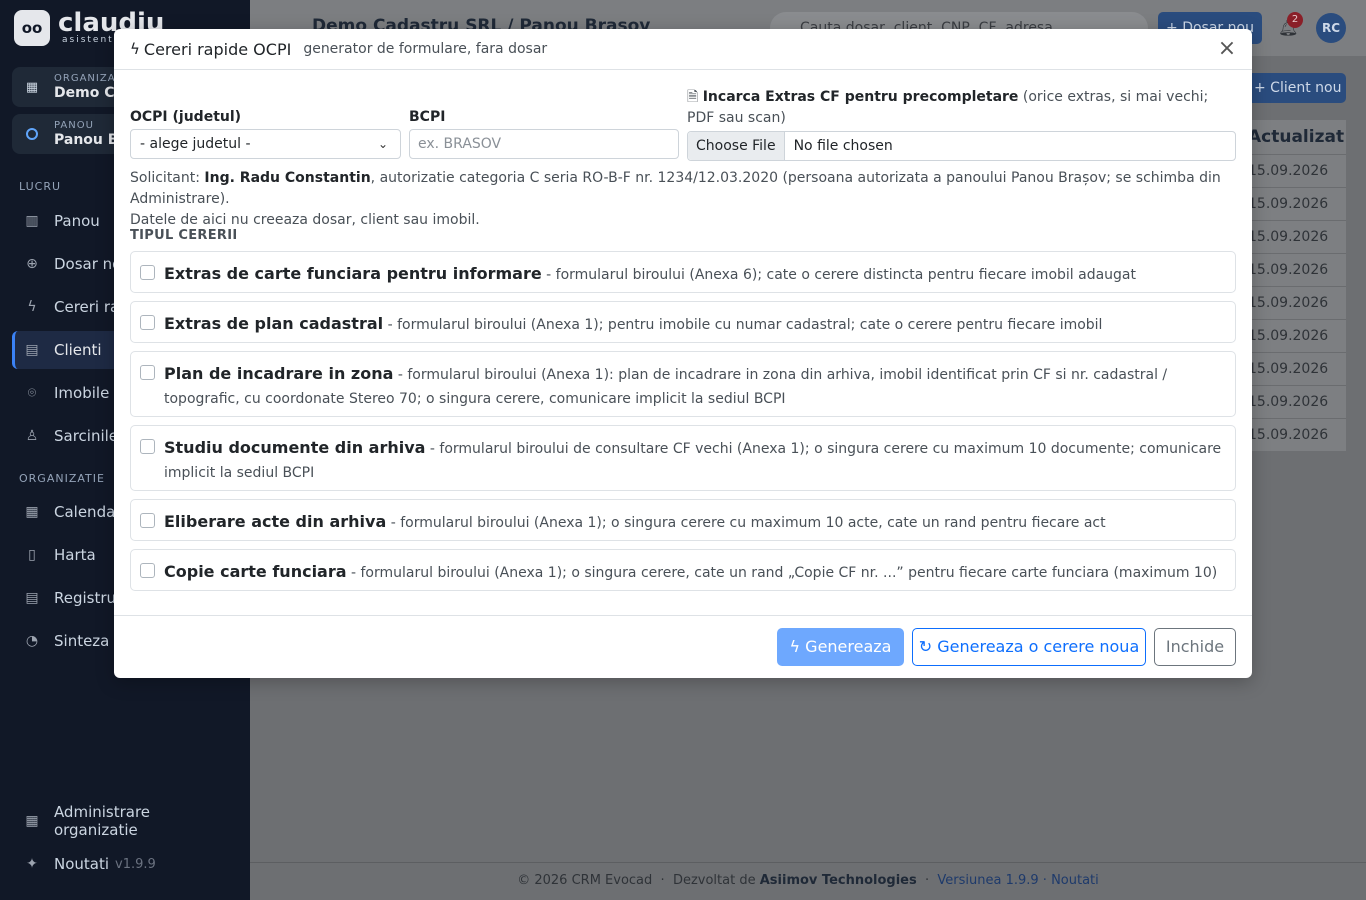  I want to click on map-icon: ▯, so click(32, 555).